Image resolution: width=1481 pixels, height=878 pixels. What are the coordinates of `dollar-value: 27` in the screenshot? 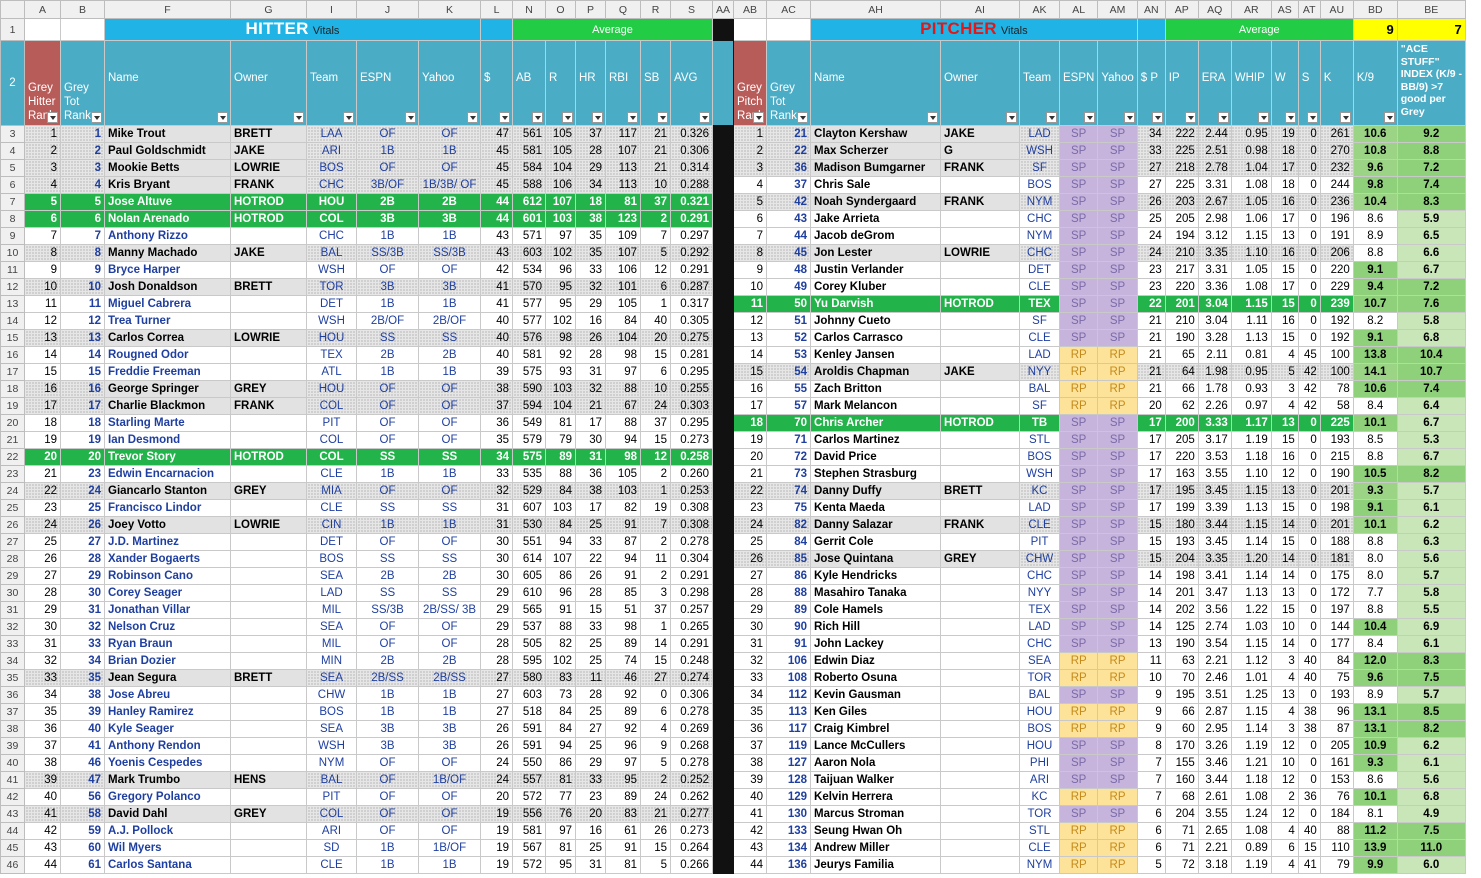 It's located at (496, 695).